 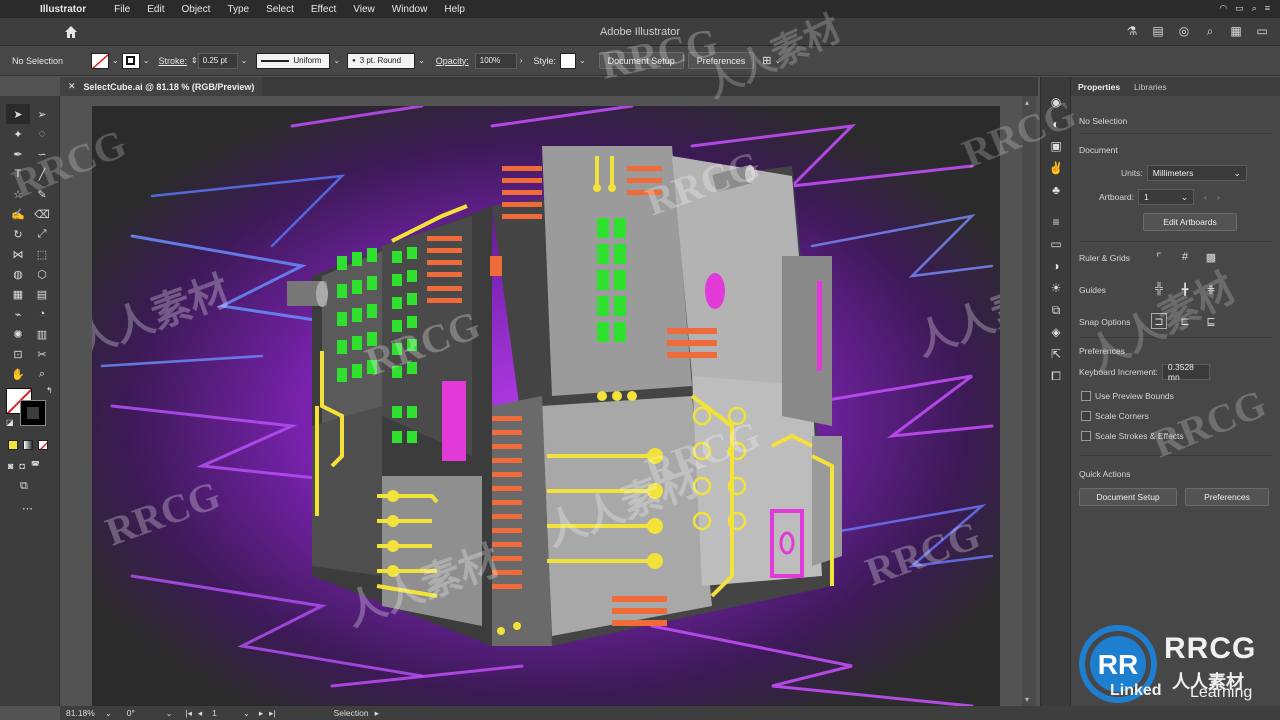 What do you see at coordinates (27, 508) in the screenshot?
I see `edit-toolbar-icon: ⋯` at bounding box center [27, 508].